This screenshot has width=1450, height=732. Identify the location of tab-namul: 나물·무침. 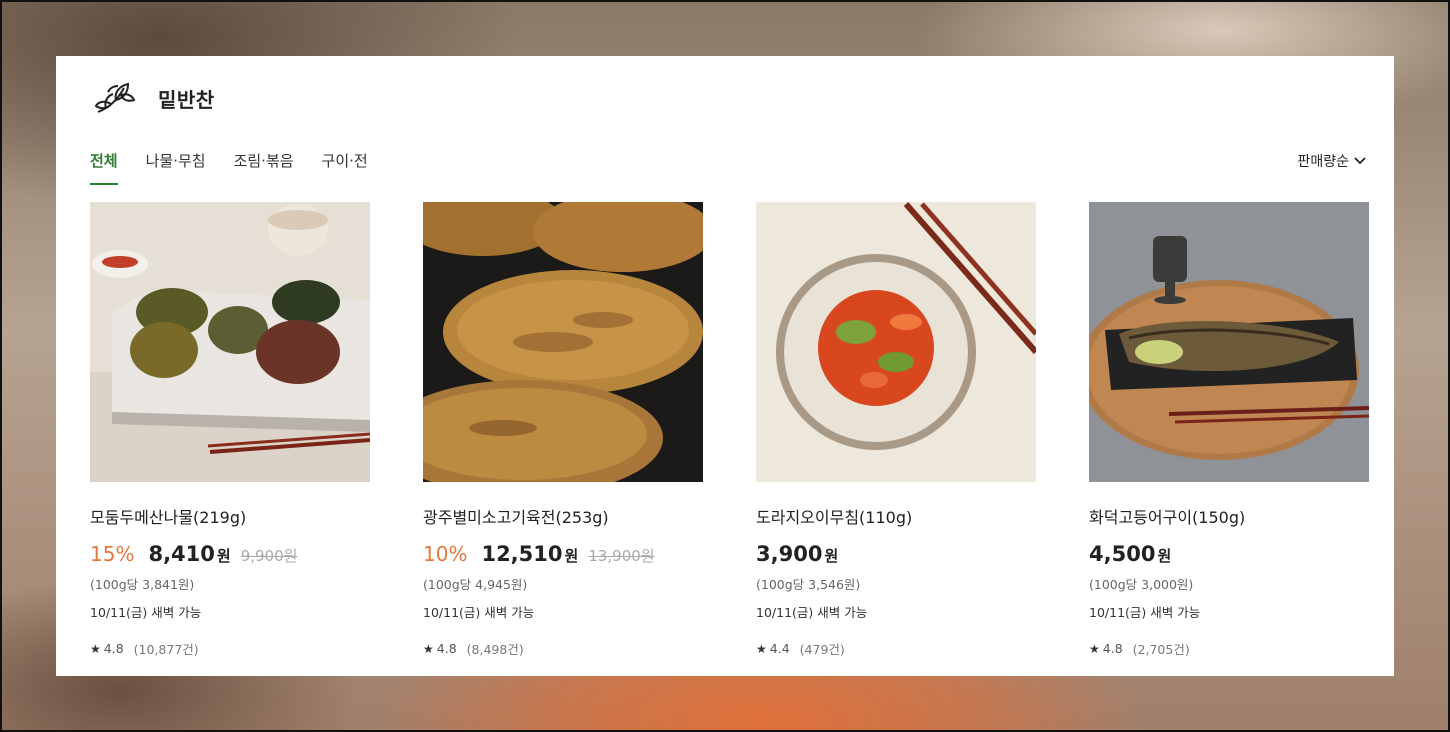
(176, 167).